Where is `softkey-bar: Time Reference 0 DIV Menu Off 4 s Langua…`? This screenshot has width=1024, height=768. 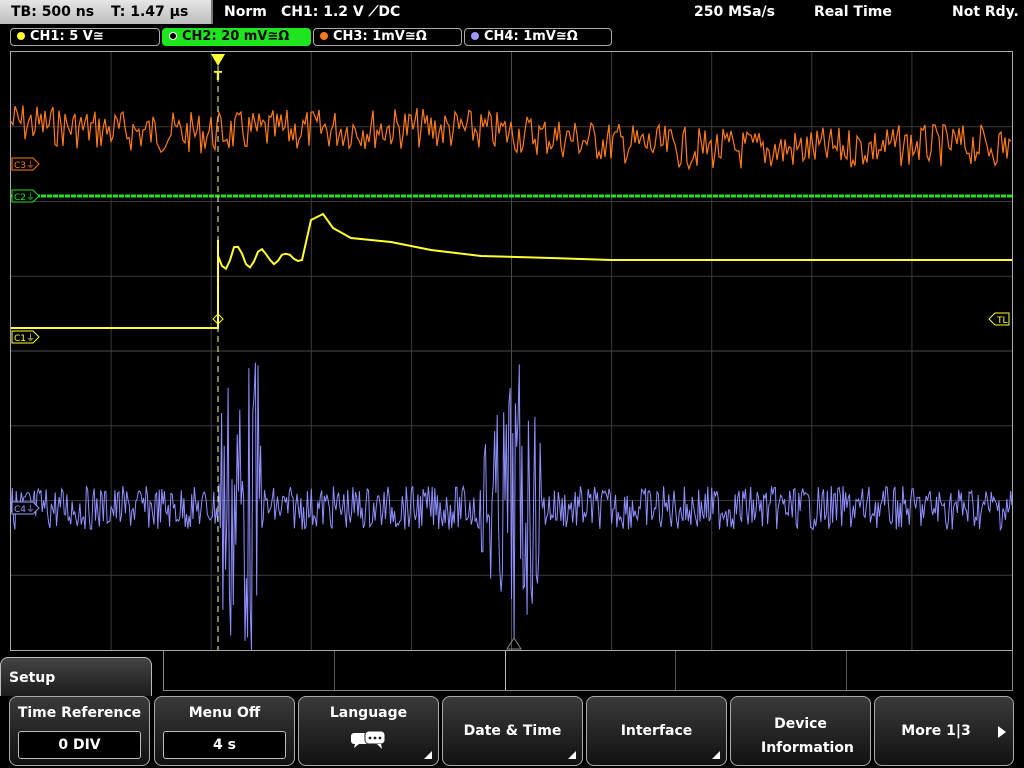 softkey-bar: Time Reference 0 DIV Menu Off 4 s Langua… is located at coordinates (512, 732).